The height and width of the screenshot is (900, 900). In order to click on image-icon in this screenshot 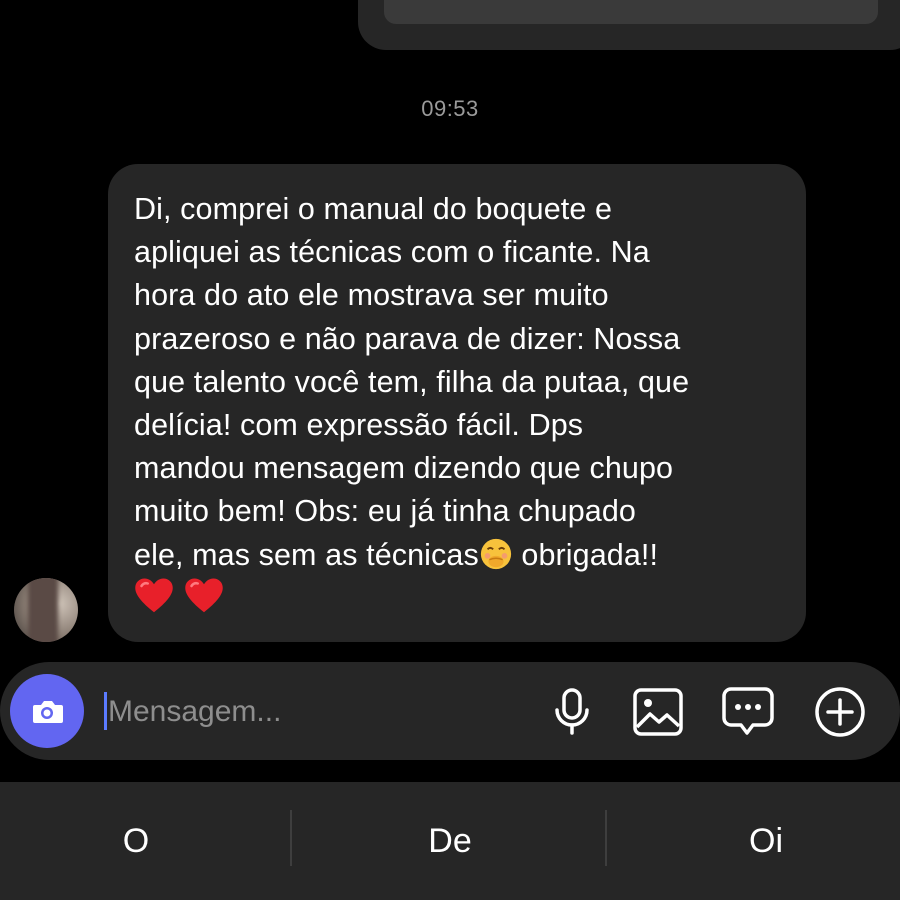, I will do `click(658, 712)`.